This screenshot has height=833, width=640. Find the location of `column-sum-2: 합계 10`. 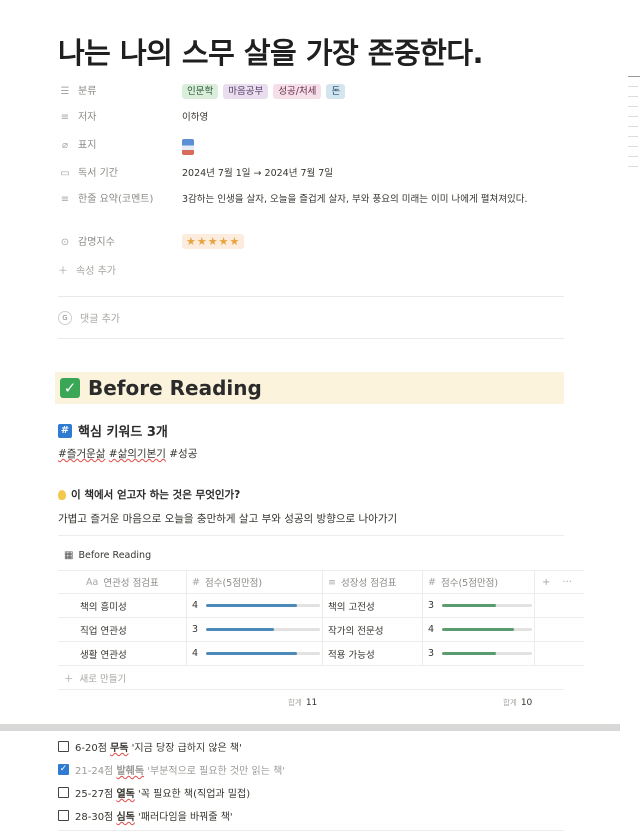

column-sum-2: 합계 10 is located at coordinates (517, 702).